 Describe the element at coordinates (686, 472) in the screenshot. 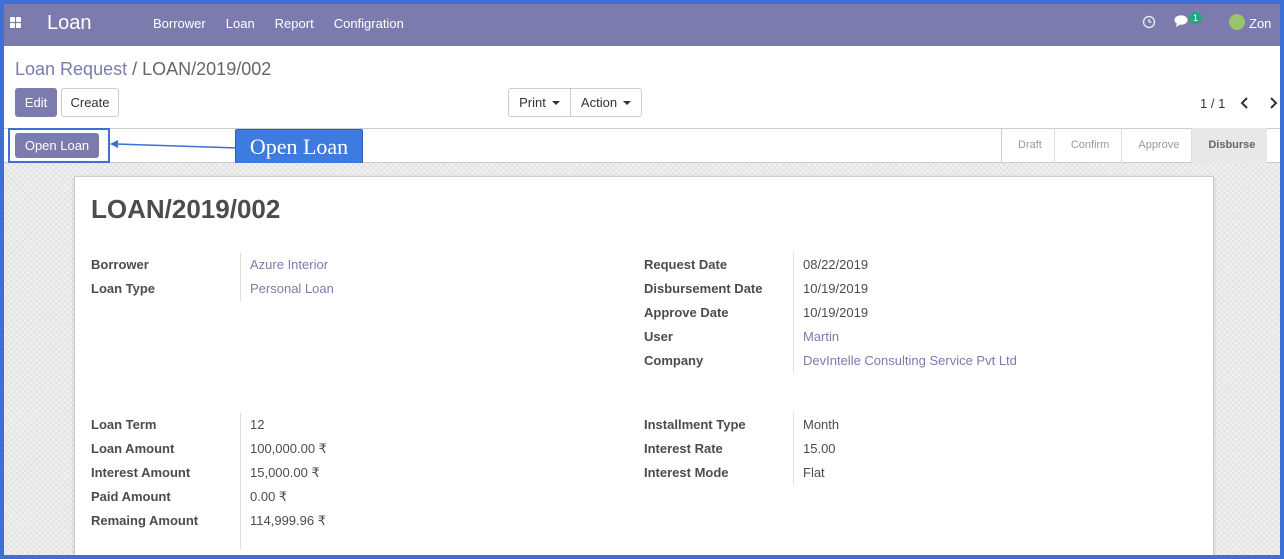

I see `field-label: Interest Mode` at that location.